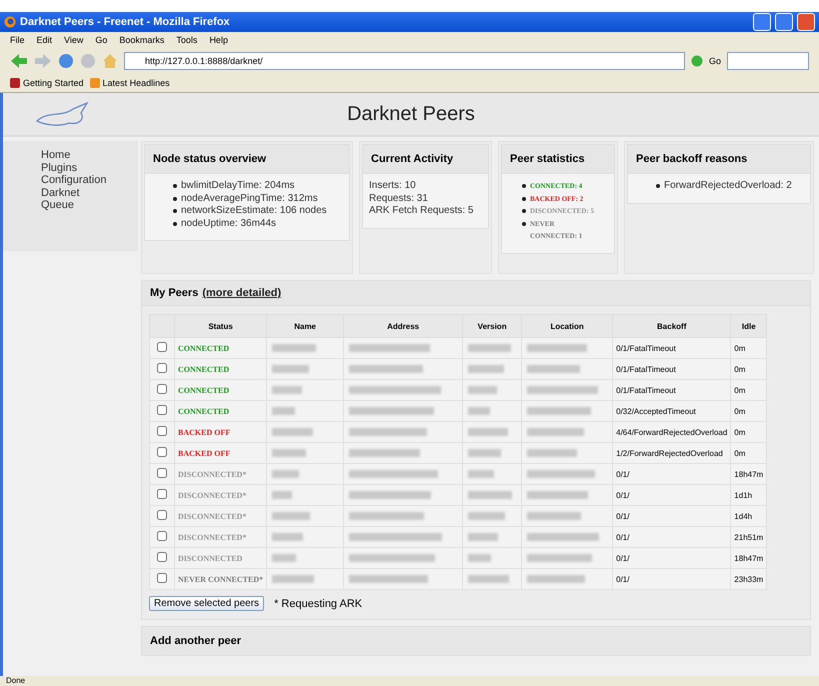 The height and width of the screenshot is (686, 819). What do you see at coordinates (567, 326) in the screenshot?
I see `column-header: Location` at bounding box center [567, 326].